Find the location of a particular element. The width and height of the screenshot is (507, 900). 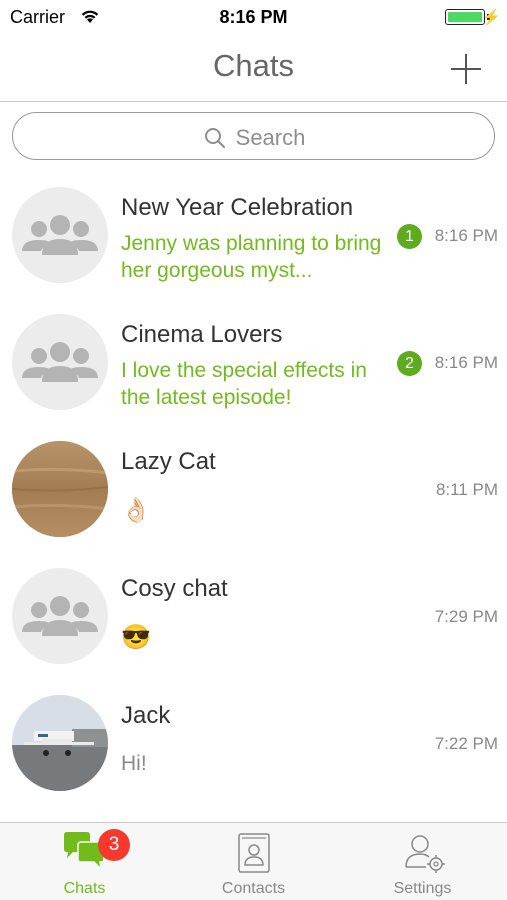

plus-icon-stem is located at coordinates (466, 69).